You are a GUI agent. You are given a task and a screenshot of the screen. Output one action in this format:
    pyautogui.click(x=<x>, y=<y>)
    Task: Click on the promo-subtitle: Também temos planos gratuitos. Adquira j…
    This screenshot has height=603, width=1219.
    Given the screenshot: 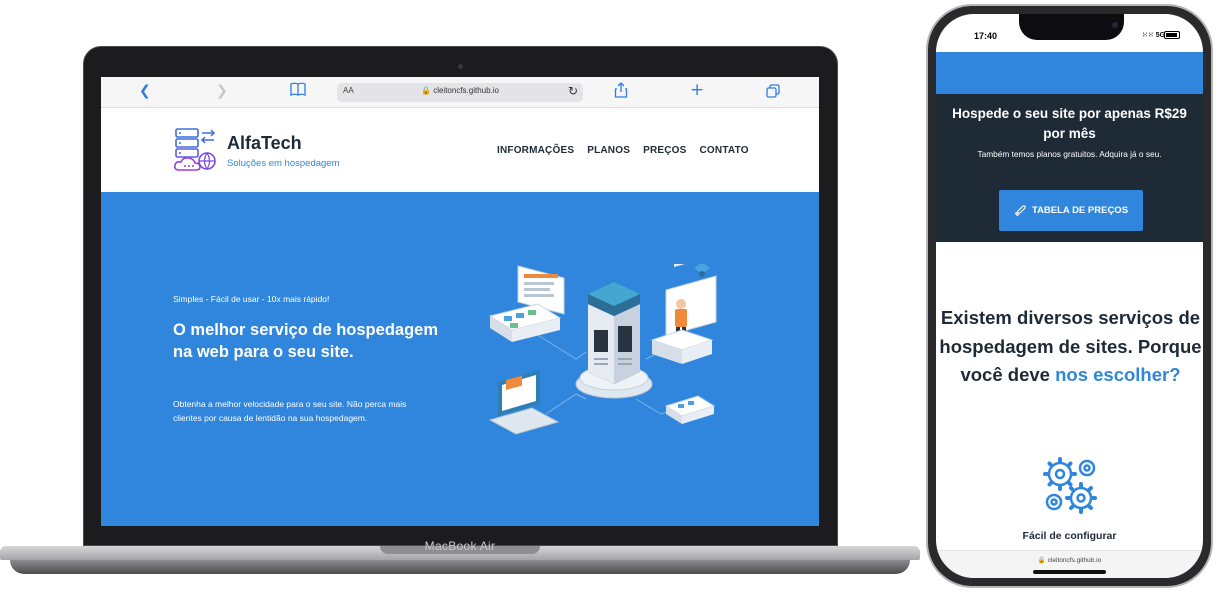 What is the action you would take?
    pyautogui.click(x=1069, y=154)
    